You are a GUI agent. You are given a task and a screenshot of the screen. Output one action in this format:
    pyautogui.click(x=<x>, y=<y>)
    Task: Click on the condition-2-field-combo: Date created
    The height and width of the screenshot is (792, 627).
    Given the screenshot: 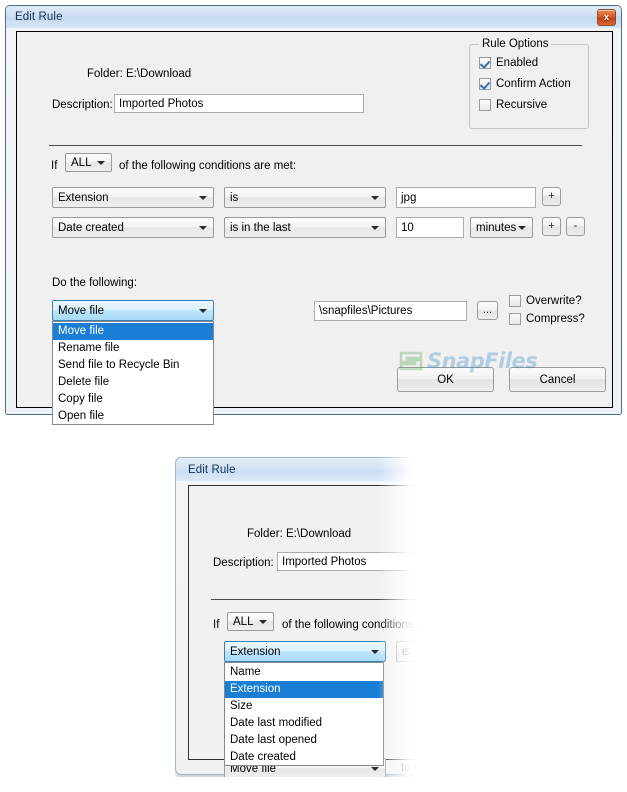 What is the action you would take?
    pyautogui.click(x=133, y=227)
    